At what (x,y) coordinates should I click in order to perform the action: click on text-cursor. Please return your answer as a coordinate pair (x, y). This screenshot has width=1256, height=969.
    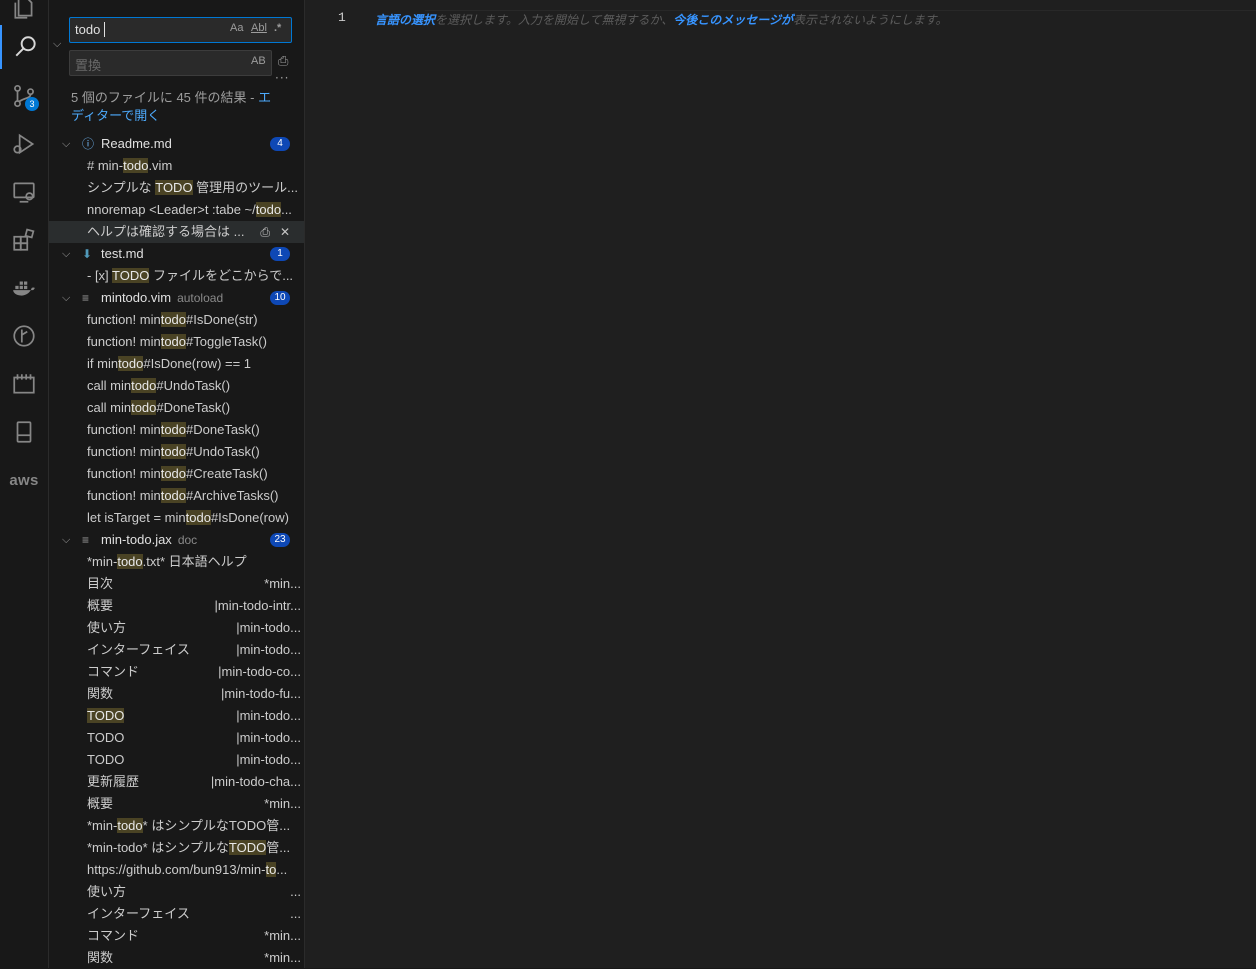
    Looking at the image, I should click on (104, 29).